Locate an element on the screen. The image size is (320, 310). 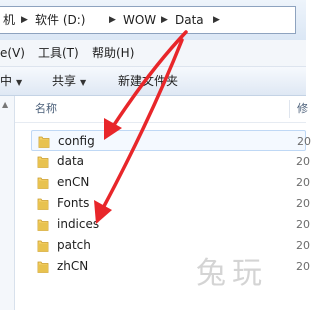
breadcrumb-data: Data is located at coordinates (189, 20).